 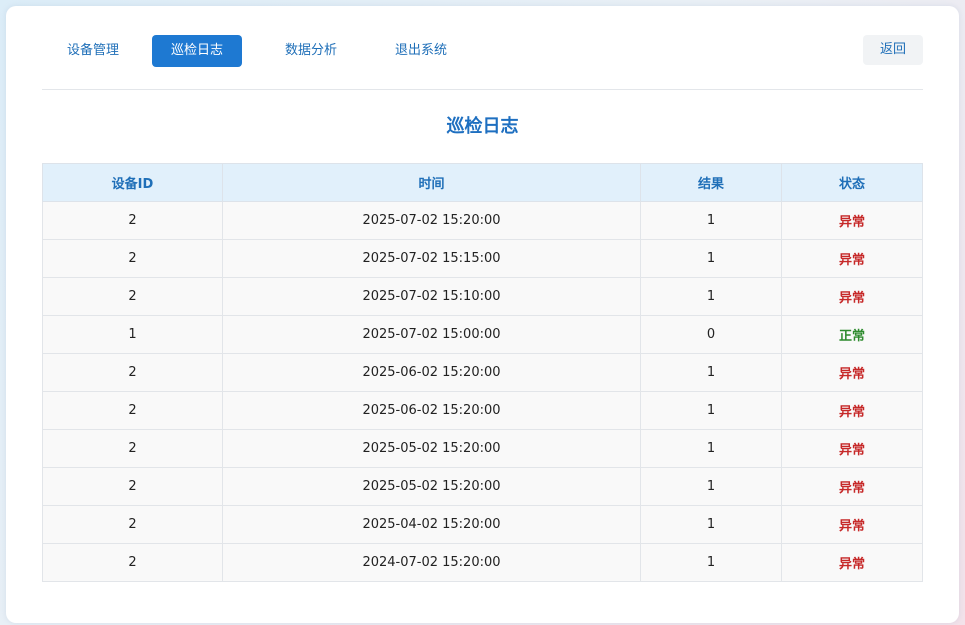 What do you see at coordinates (197, 51) in the screenshot?
I see `nav-tab-inspection-log: 巡检日志` at bounding box center [197, 51].